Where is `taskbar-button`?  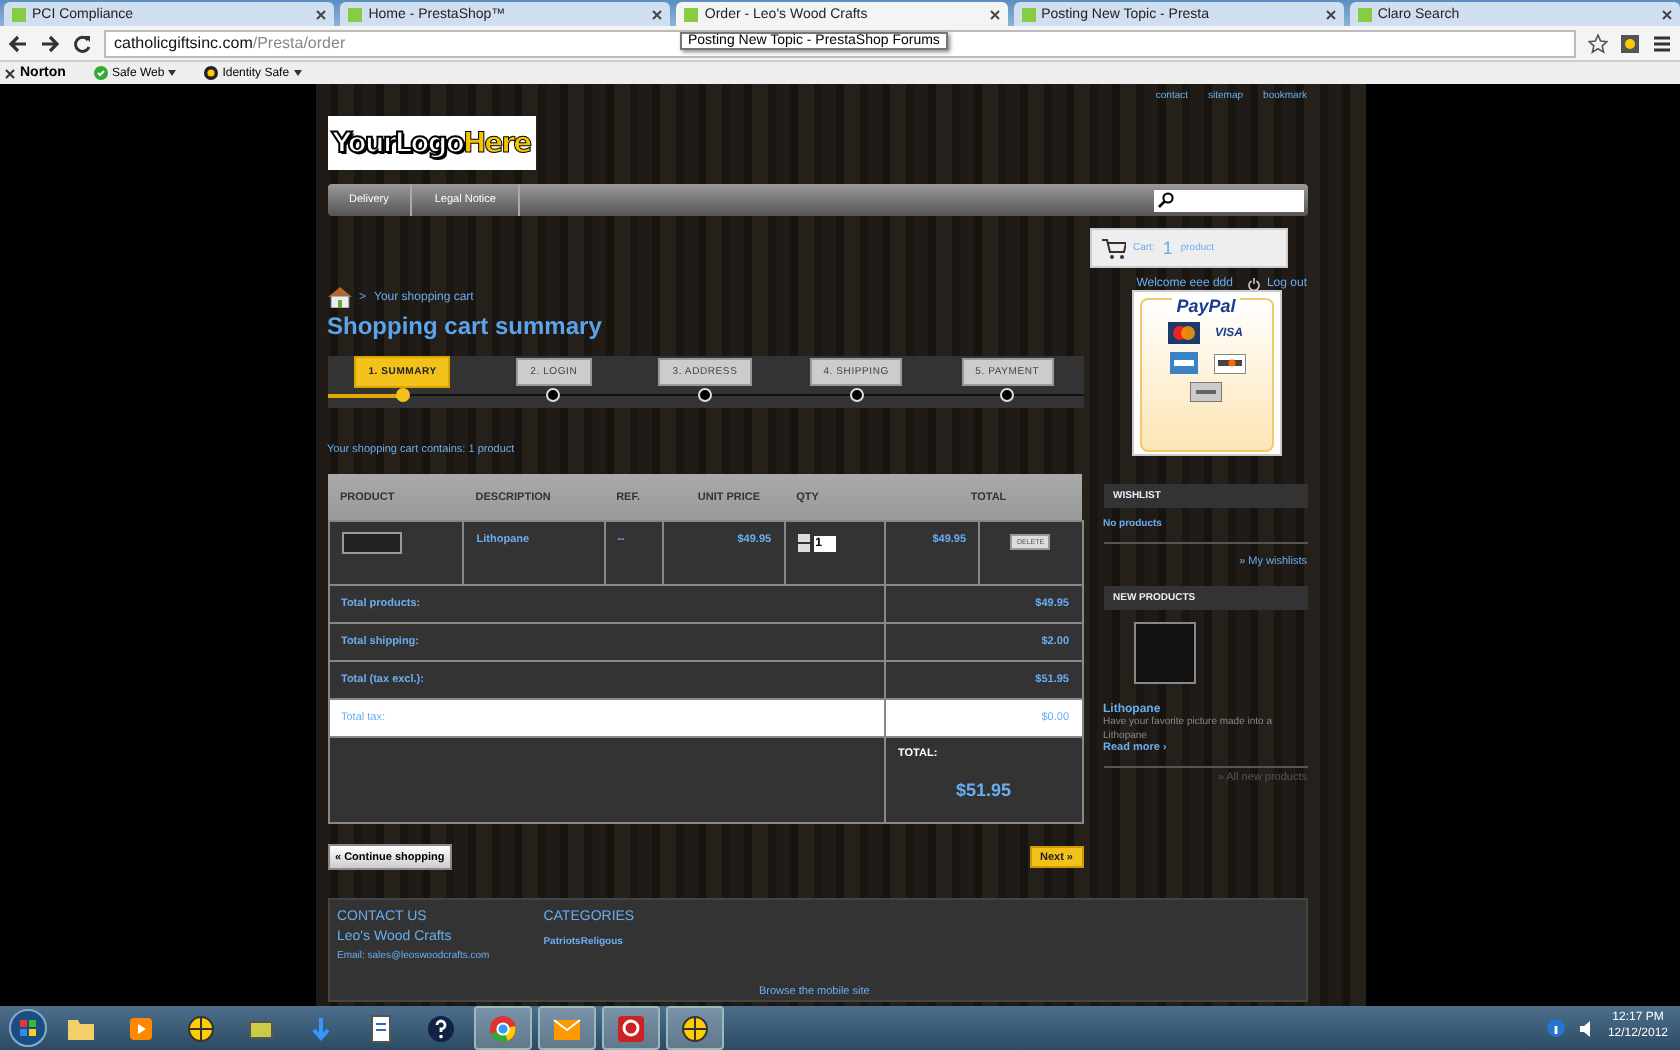
taskbar-button is located at coordinates (695, 1028).